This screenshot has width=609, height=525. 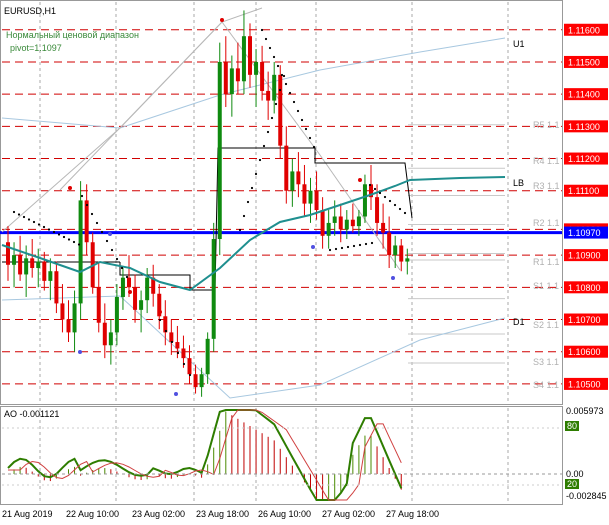 What do you see at coordinates (546, 286) in the screenshot?
I see `level-label-s1: S1 1.1` at bounding box center [546, 286].